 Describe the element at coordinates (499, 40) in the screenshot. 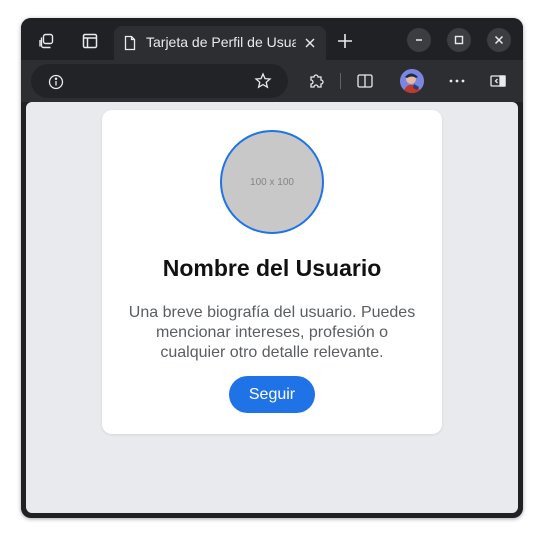

I see `window-close-icon` at that location.